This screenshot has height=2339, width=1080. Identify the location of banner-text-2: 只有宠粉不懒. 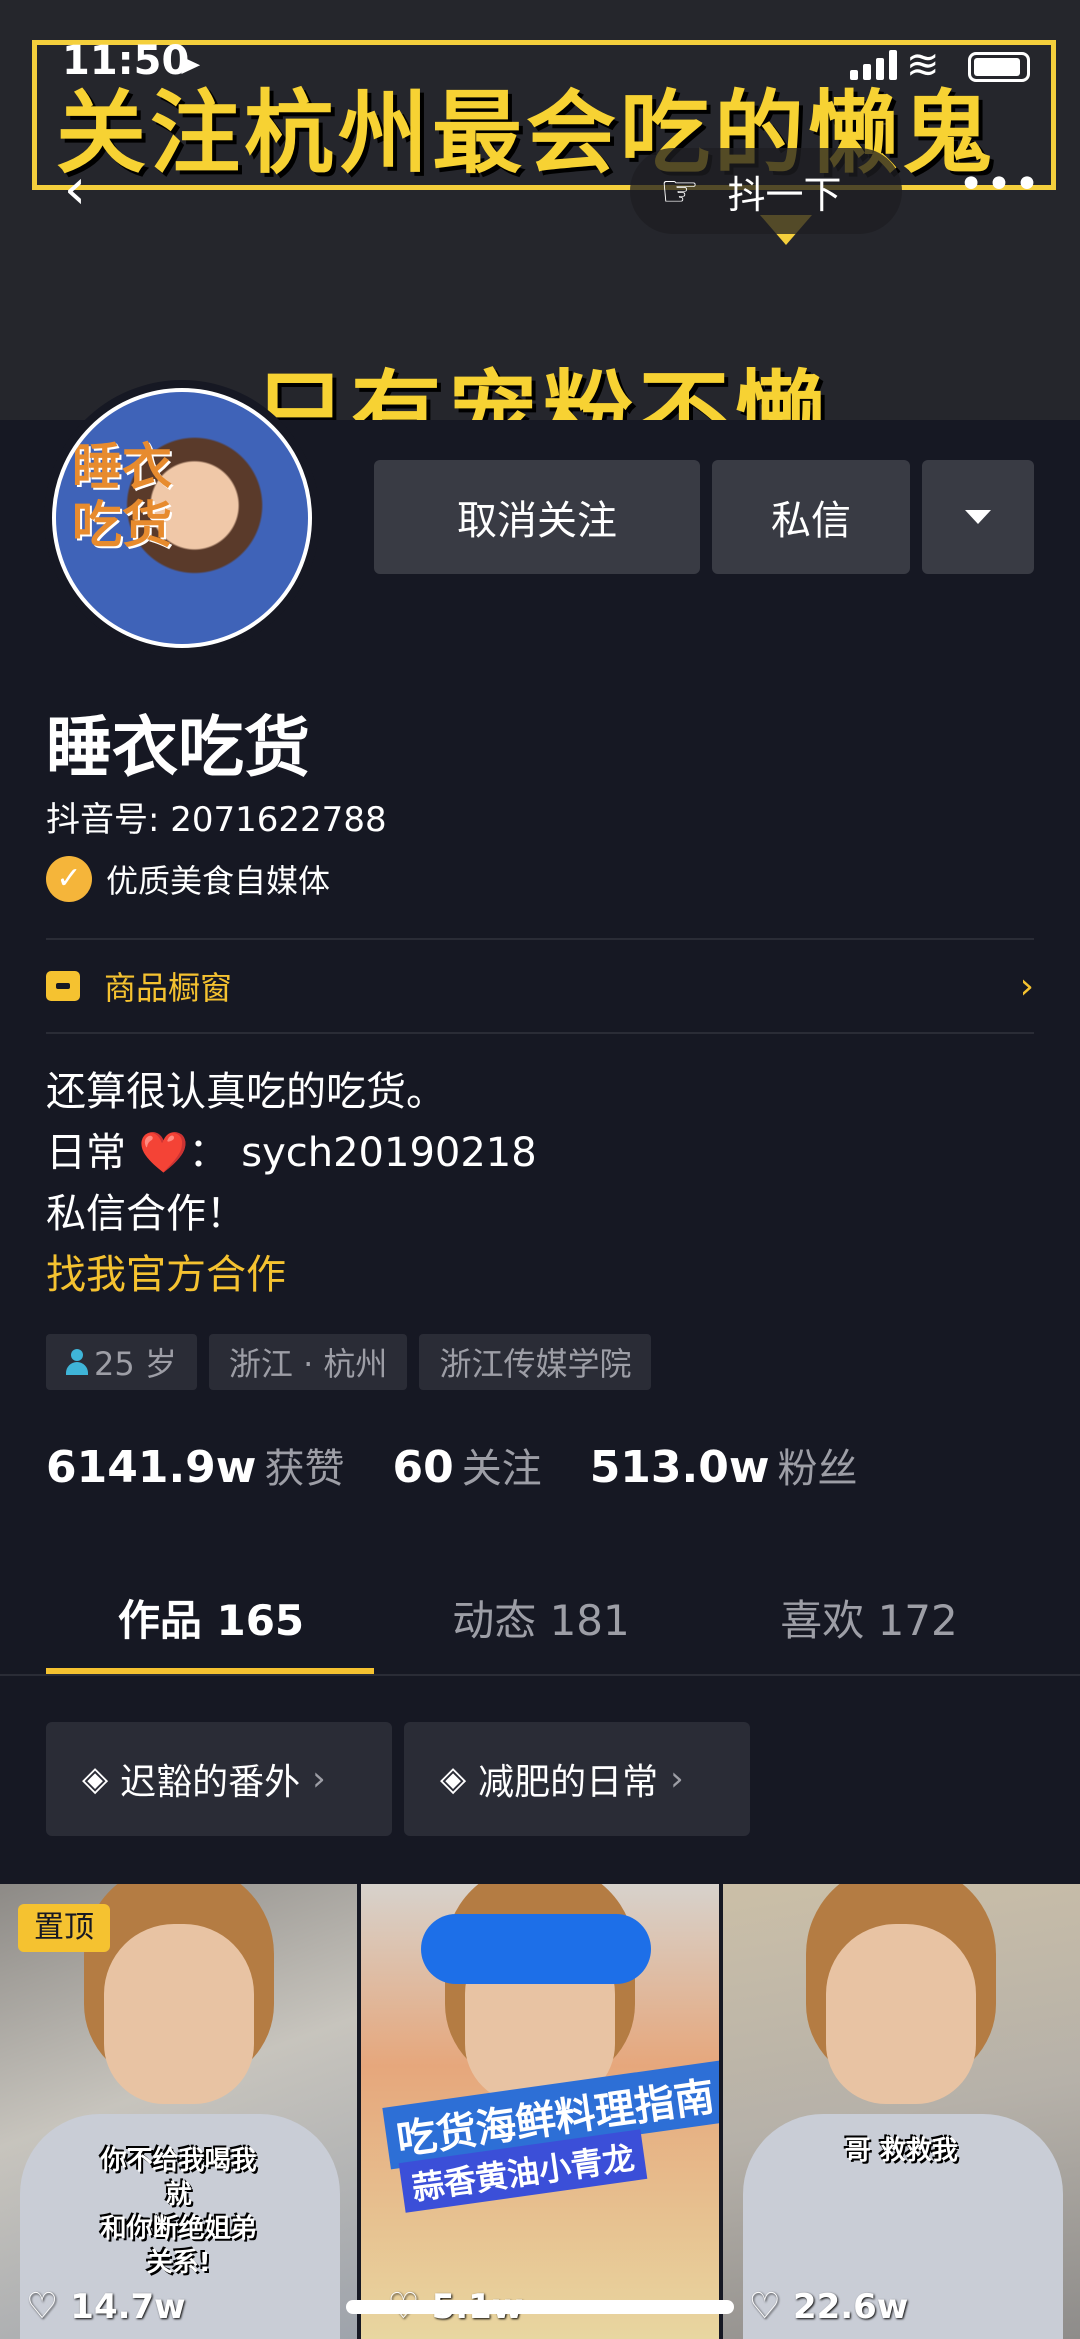
(543, 390).